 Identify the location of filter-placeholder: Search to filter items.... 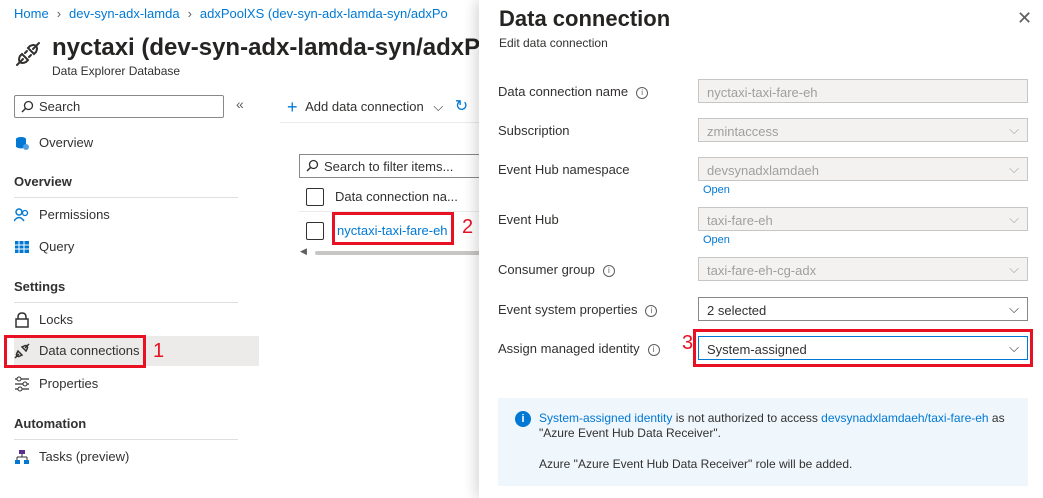
(389, 166).